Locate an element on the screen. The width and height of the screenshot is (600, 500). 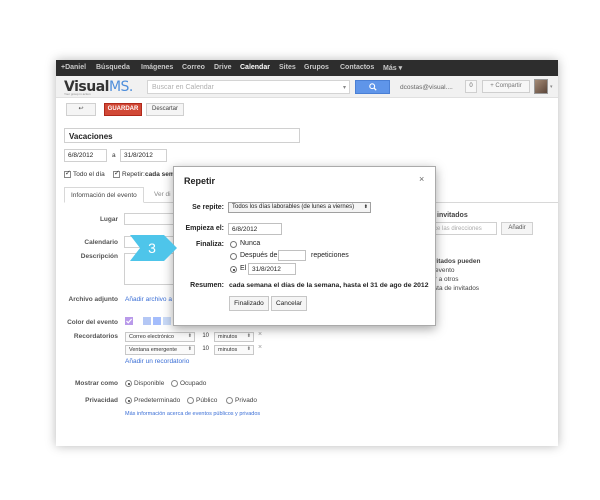
step-marker: 3 is located at coordinates (153, 248).